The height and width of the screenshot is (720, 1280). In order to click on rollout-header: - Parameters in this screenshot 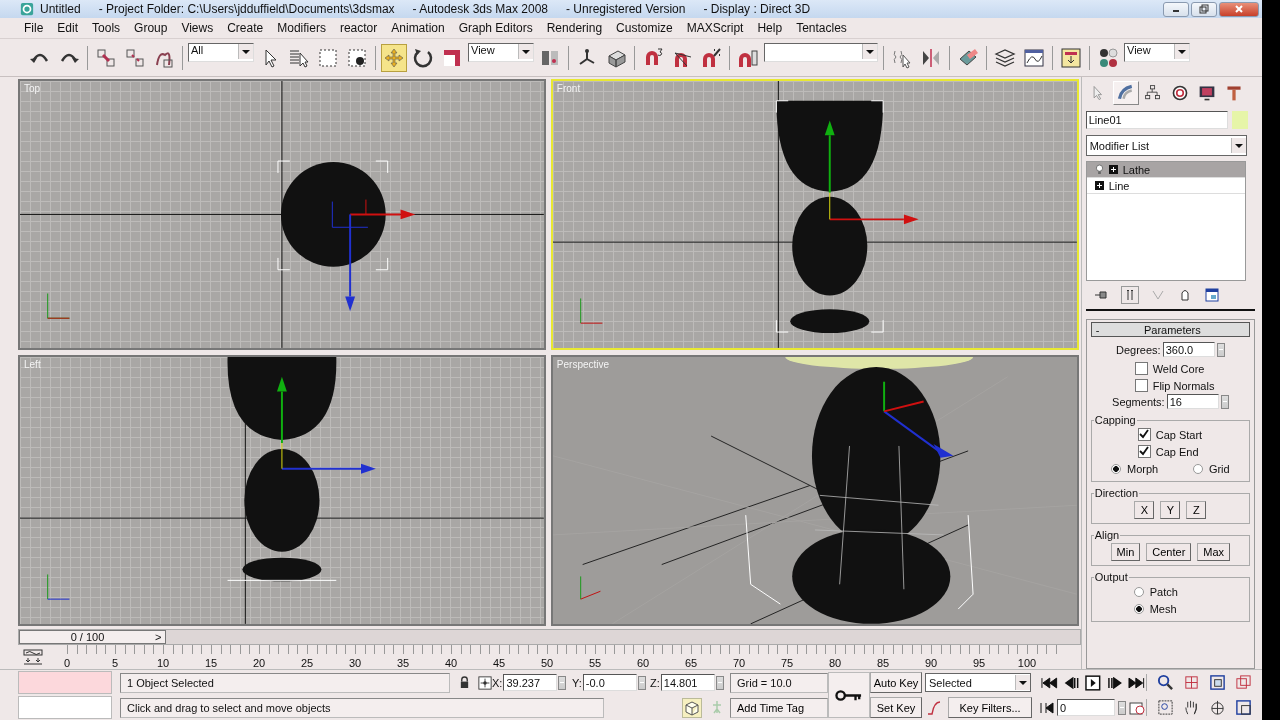, I will do `click(1170, 329)`.